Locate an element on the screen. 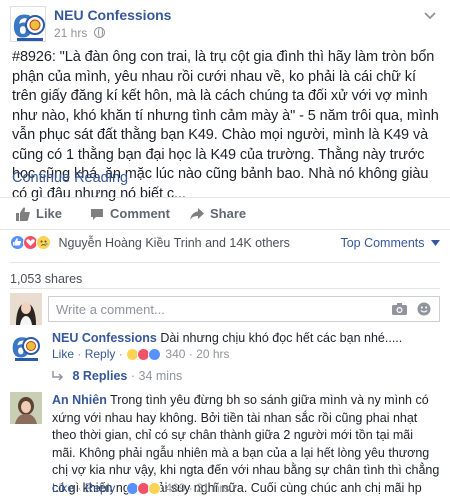  comment-button: Comment is located at coordinates (130, 214).